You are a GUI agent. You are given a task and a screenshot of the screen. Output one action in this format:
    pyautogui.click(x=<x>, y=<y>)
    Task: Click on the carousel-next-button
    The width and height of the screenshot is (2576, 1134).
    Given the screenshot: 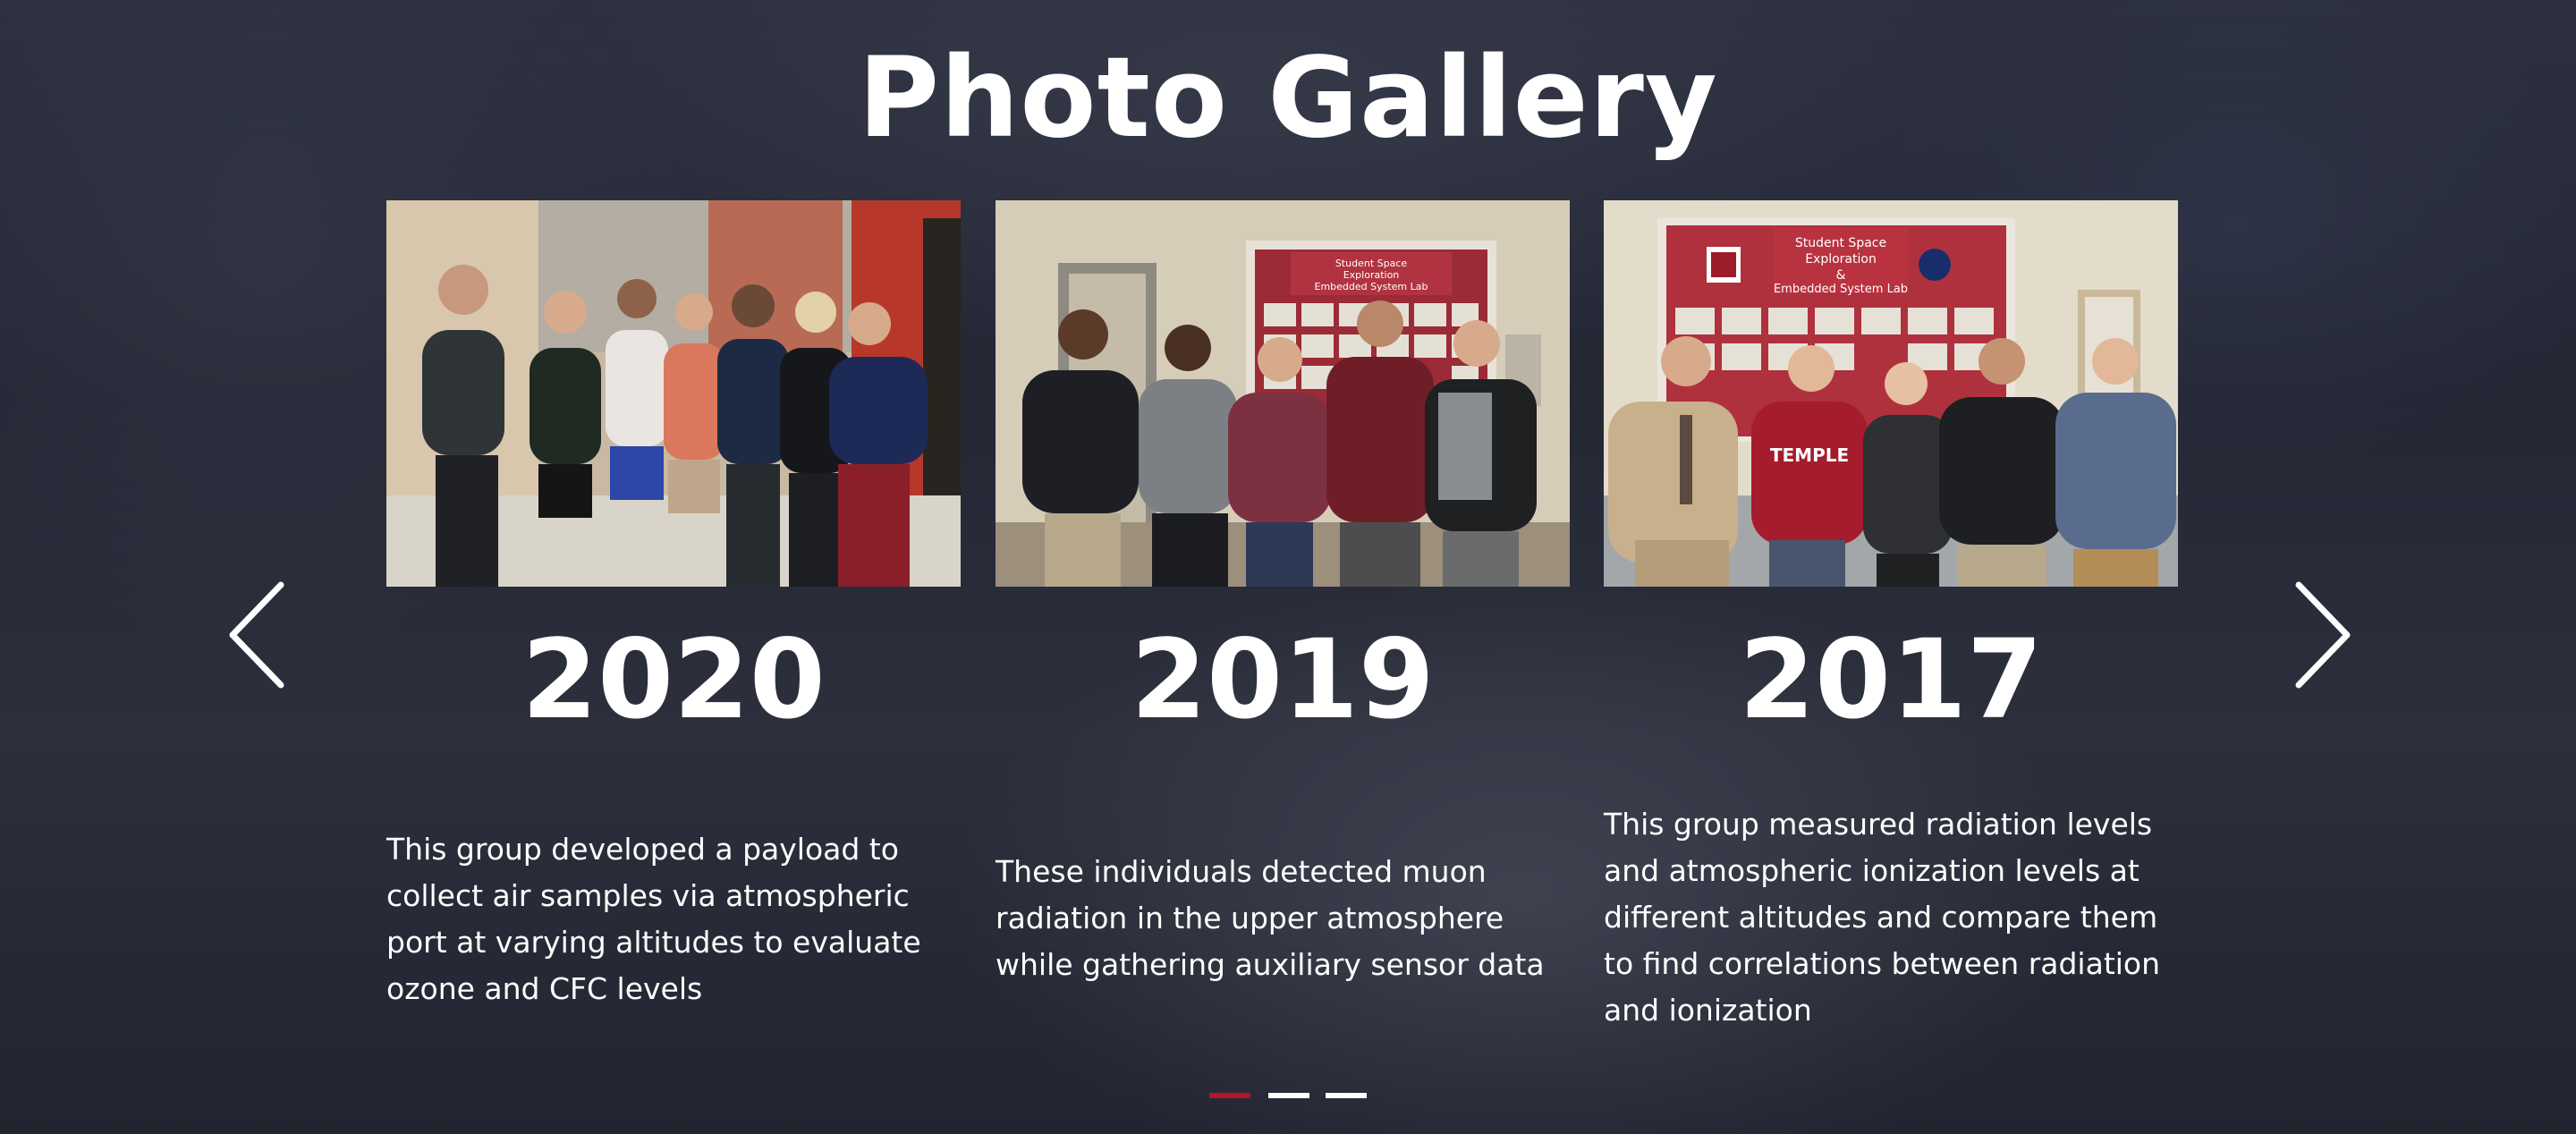 What is the action you would take?
    pyautogui.click(x=2318, y=635)
    